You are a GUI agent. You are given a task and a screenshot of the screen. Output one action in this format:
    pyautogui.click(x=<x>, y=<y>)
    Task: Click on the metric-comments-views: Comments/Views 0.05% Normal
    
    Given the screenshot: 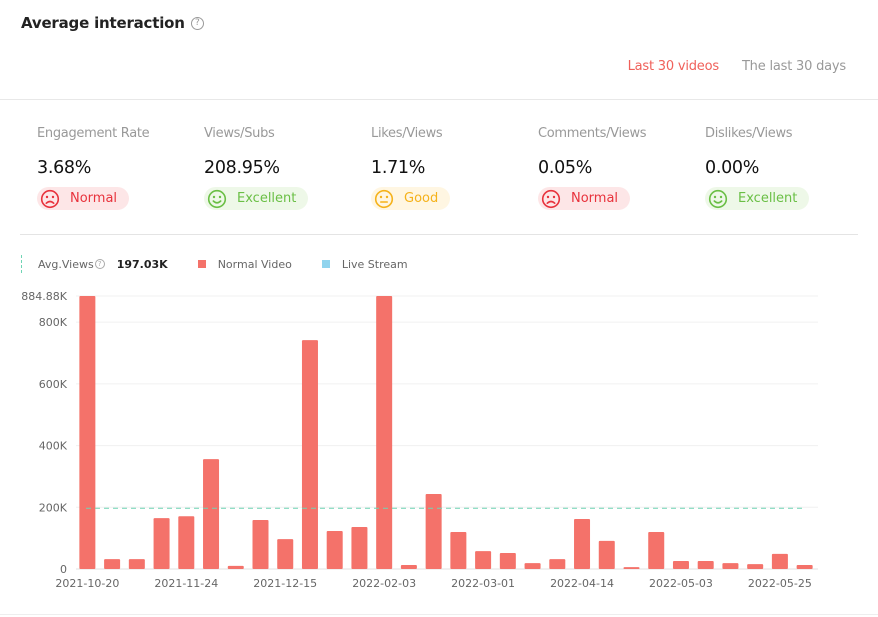 What is the action you would take?
    pyautogui.click(x=621, y=169)
    